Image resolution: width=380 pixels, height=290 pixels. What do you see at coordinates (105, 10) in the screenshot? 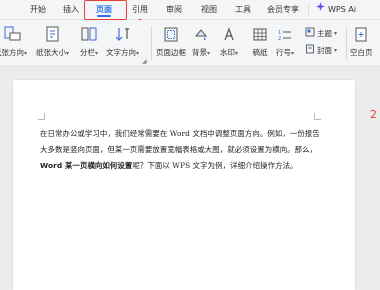
I see `highlight-box-page-tab` at bounding box center [105, 10].